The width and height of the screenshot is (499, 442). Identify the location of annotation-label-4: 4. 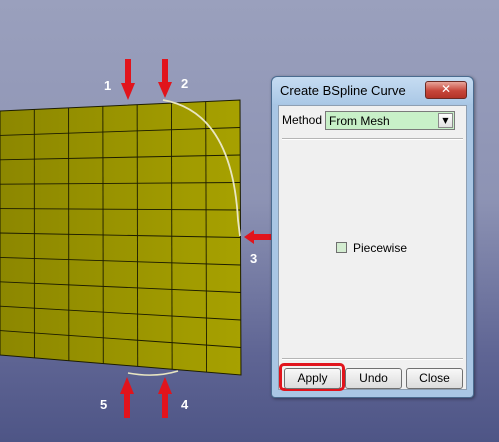
(185, 404).